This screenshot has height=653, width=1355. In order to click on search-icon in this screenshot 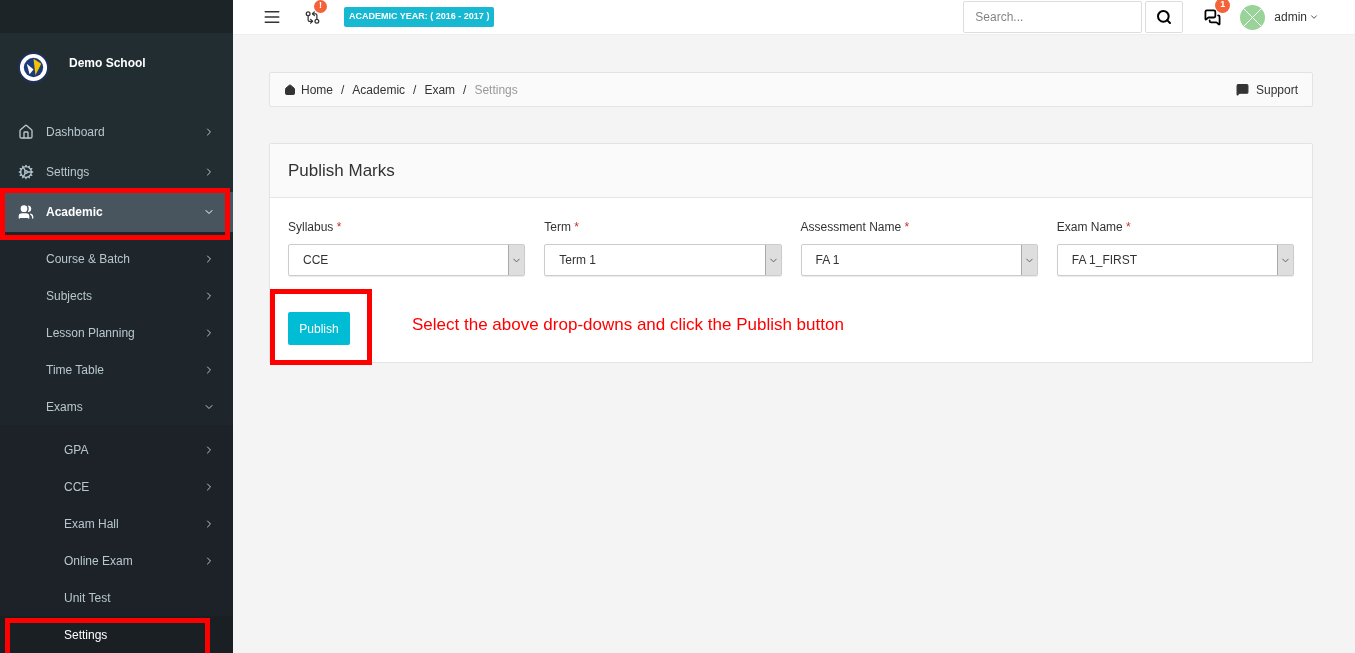, I will do `click(1164, 17)`.